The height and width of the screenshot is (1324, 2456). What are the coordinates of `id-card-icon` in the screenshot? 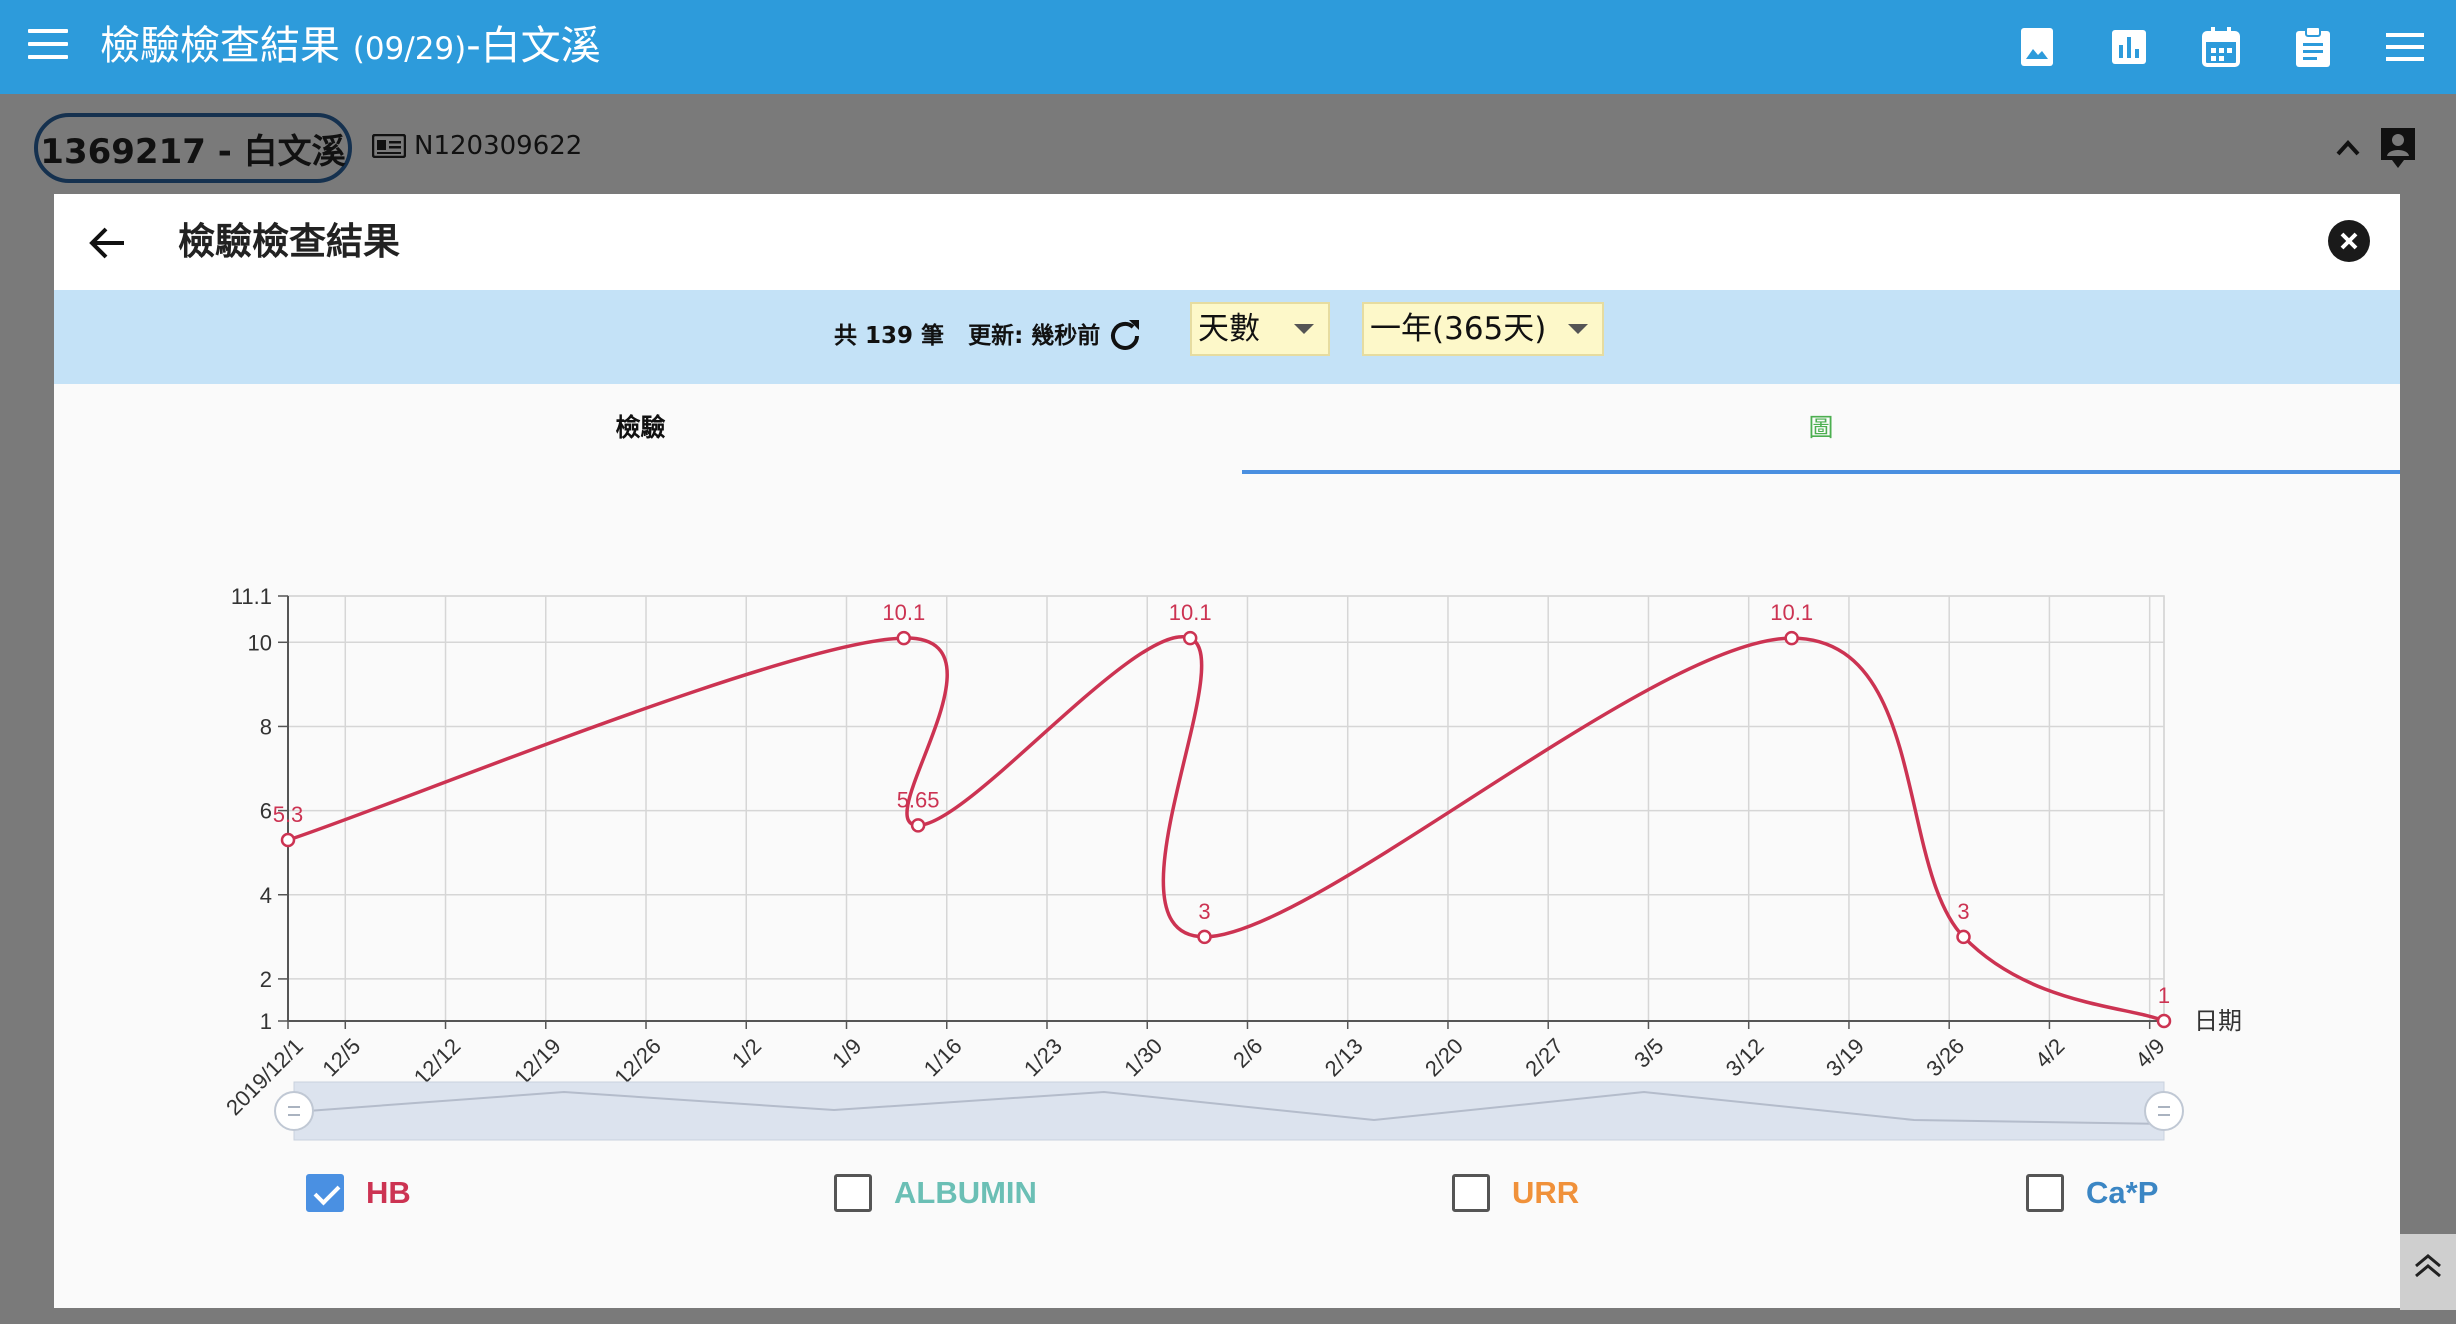 It's located at (389, 146).